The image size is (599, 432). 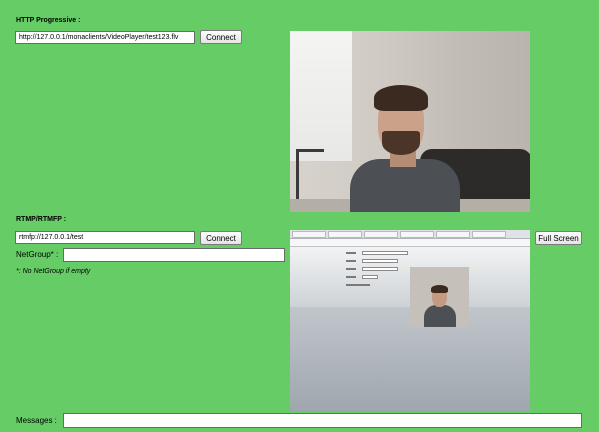 I want to click on netgroup-input, so click(x=174, y=255).